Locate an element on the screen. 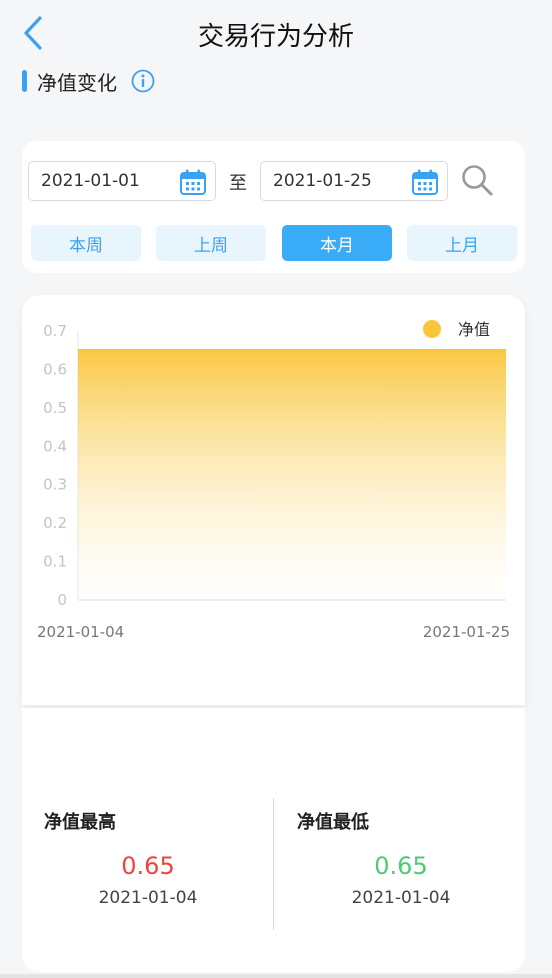  min-net-value-label: 净值最低 is located at coordinates (333, 822).